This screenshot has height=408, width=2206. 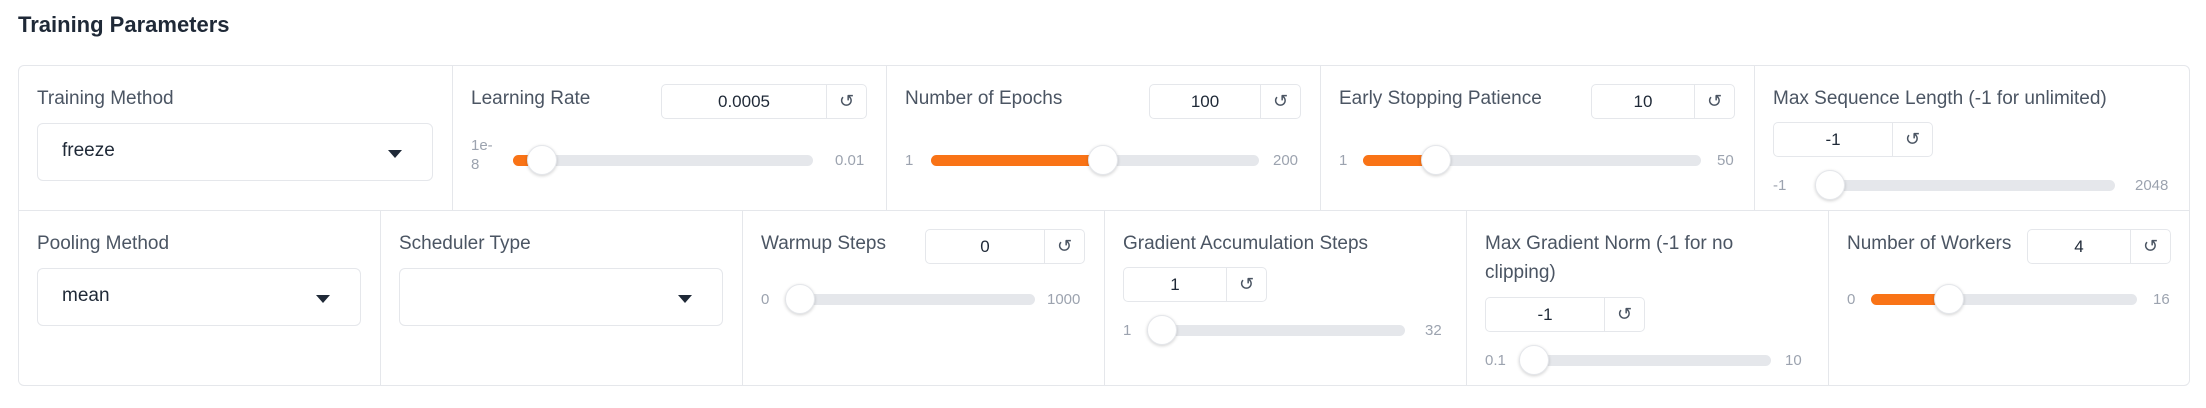 I want to click on early-stopping-min-label: 1, so click(x=1343, y=160).